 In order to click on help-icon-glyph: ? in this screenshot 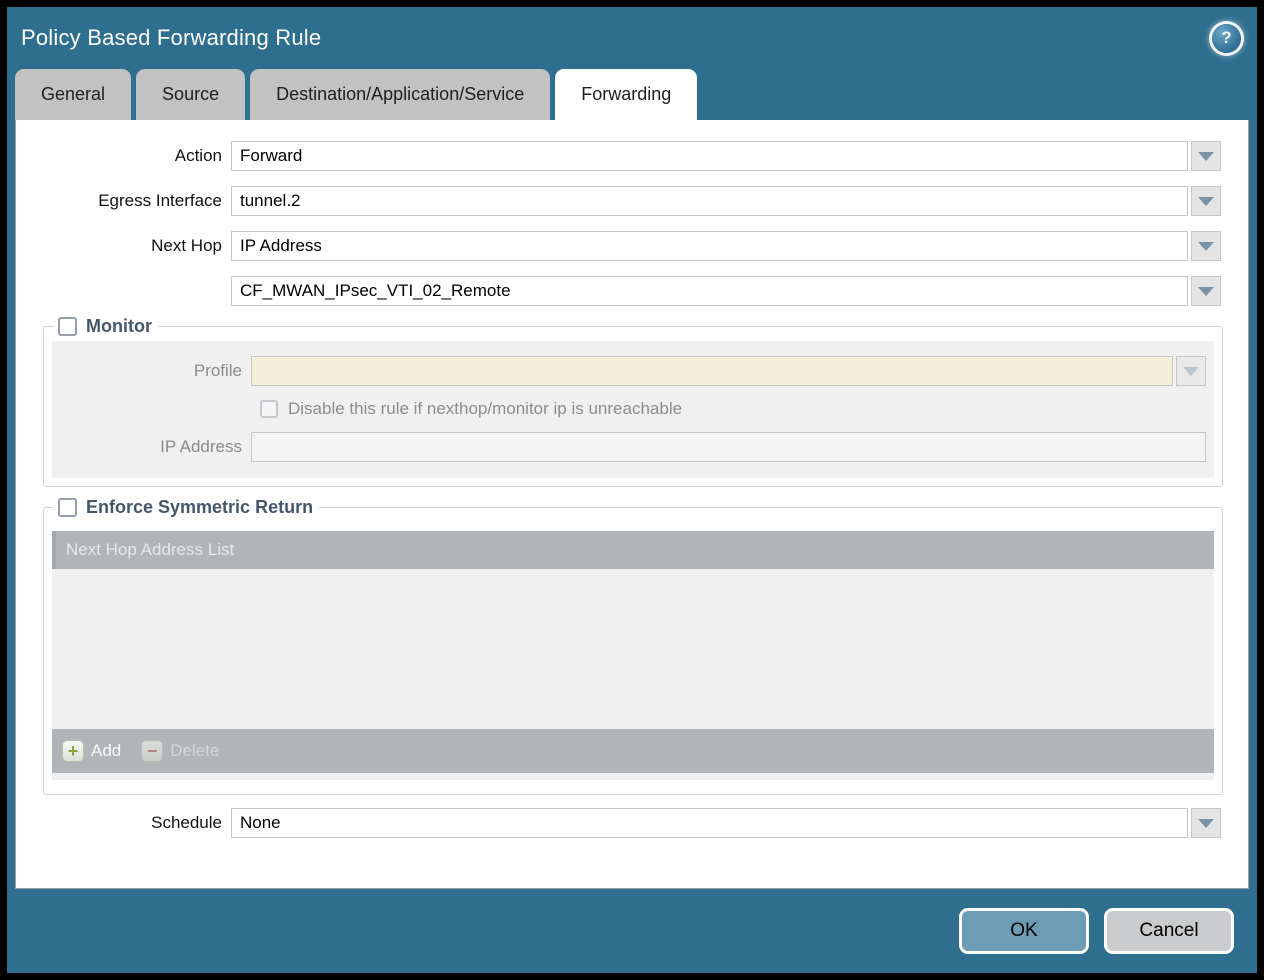, I will do `click(1226, 37)`.